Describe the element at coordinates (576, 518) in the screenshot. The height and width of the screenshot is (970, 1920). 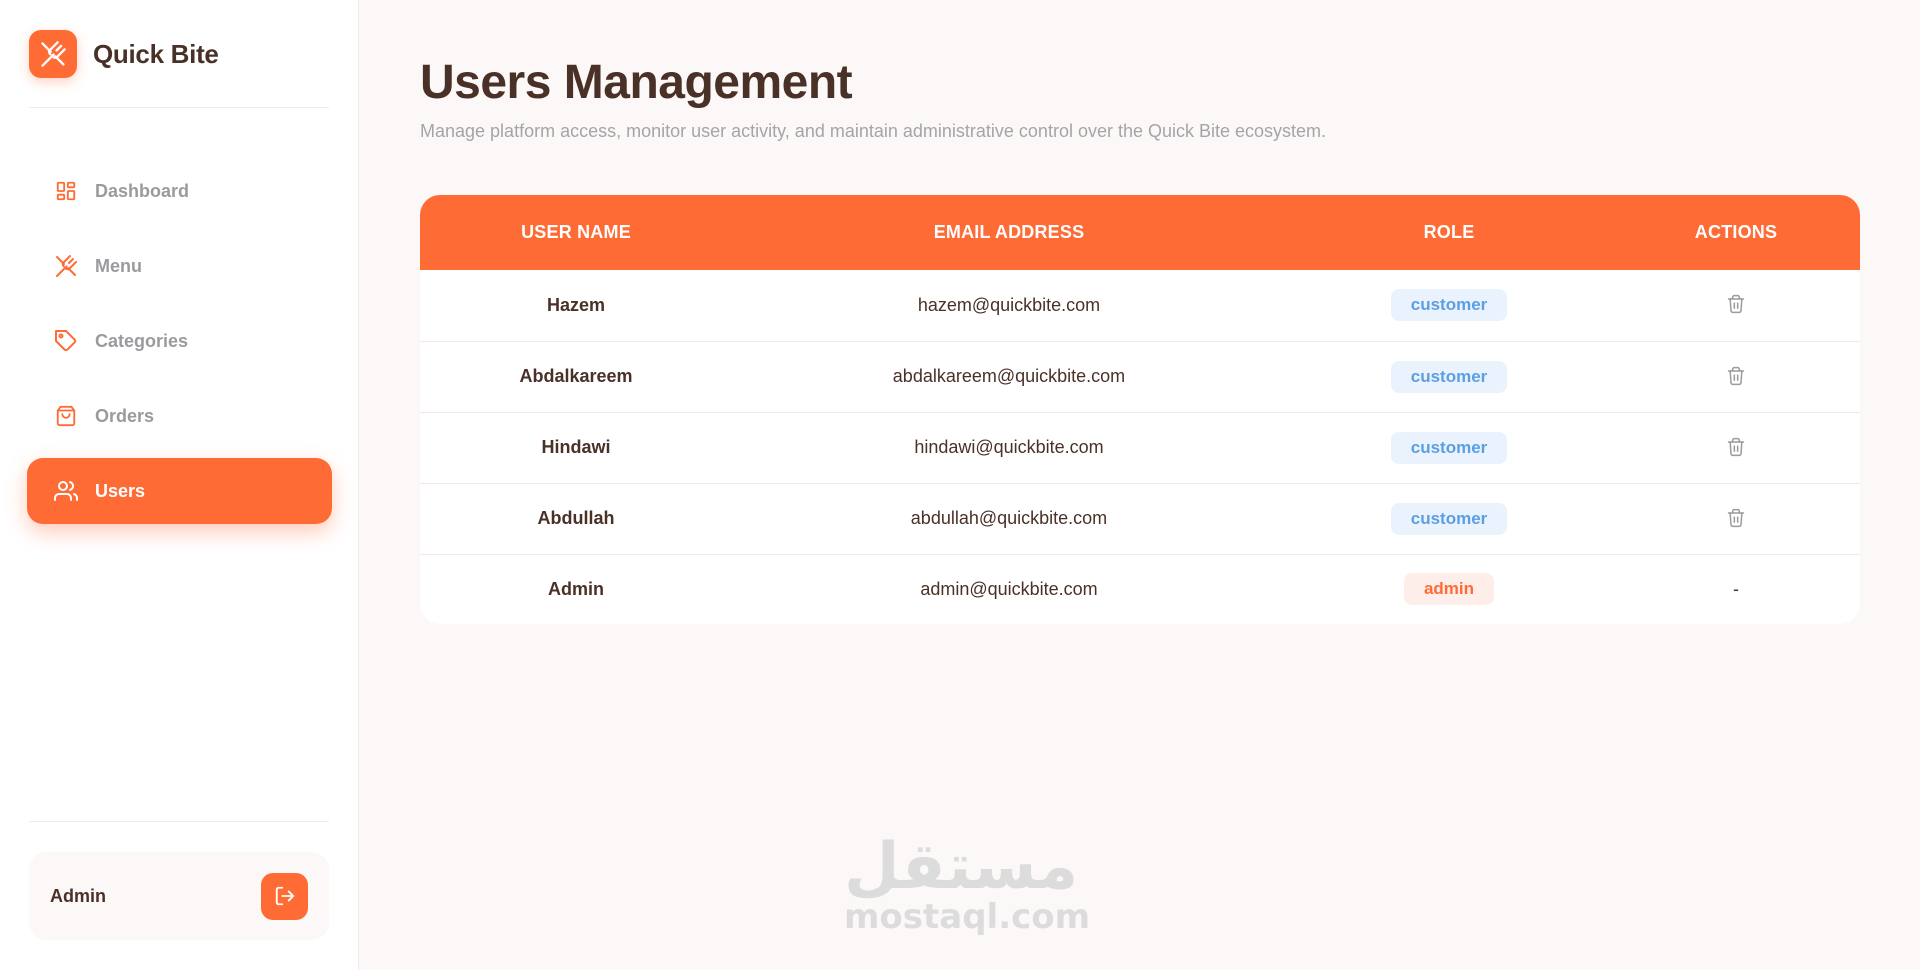
I see `user-name-cell: Abdullah` at that location.